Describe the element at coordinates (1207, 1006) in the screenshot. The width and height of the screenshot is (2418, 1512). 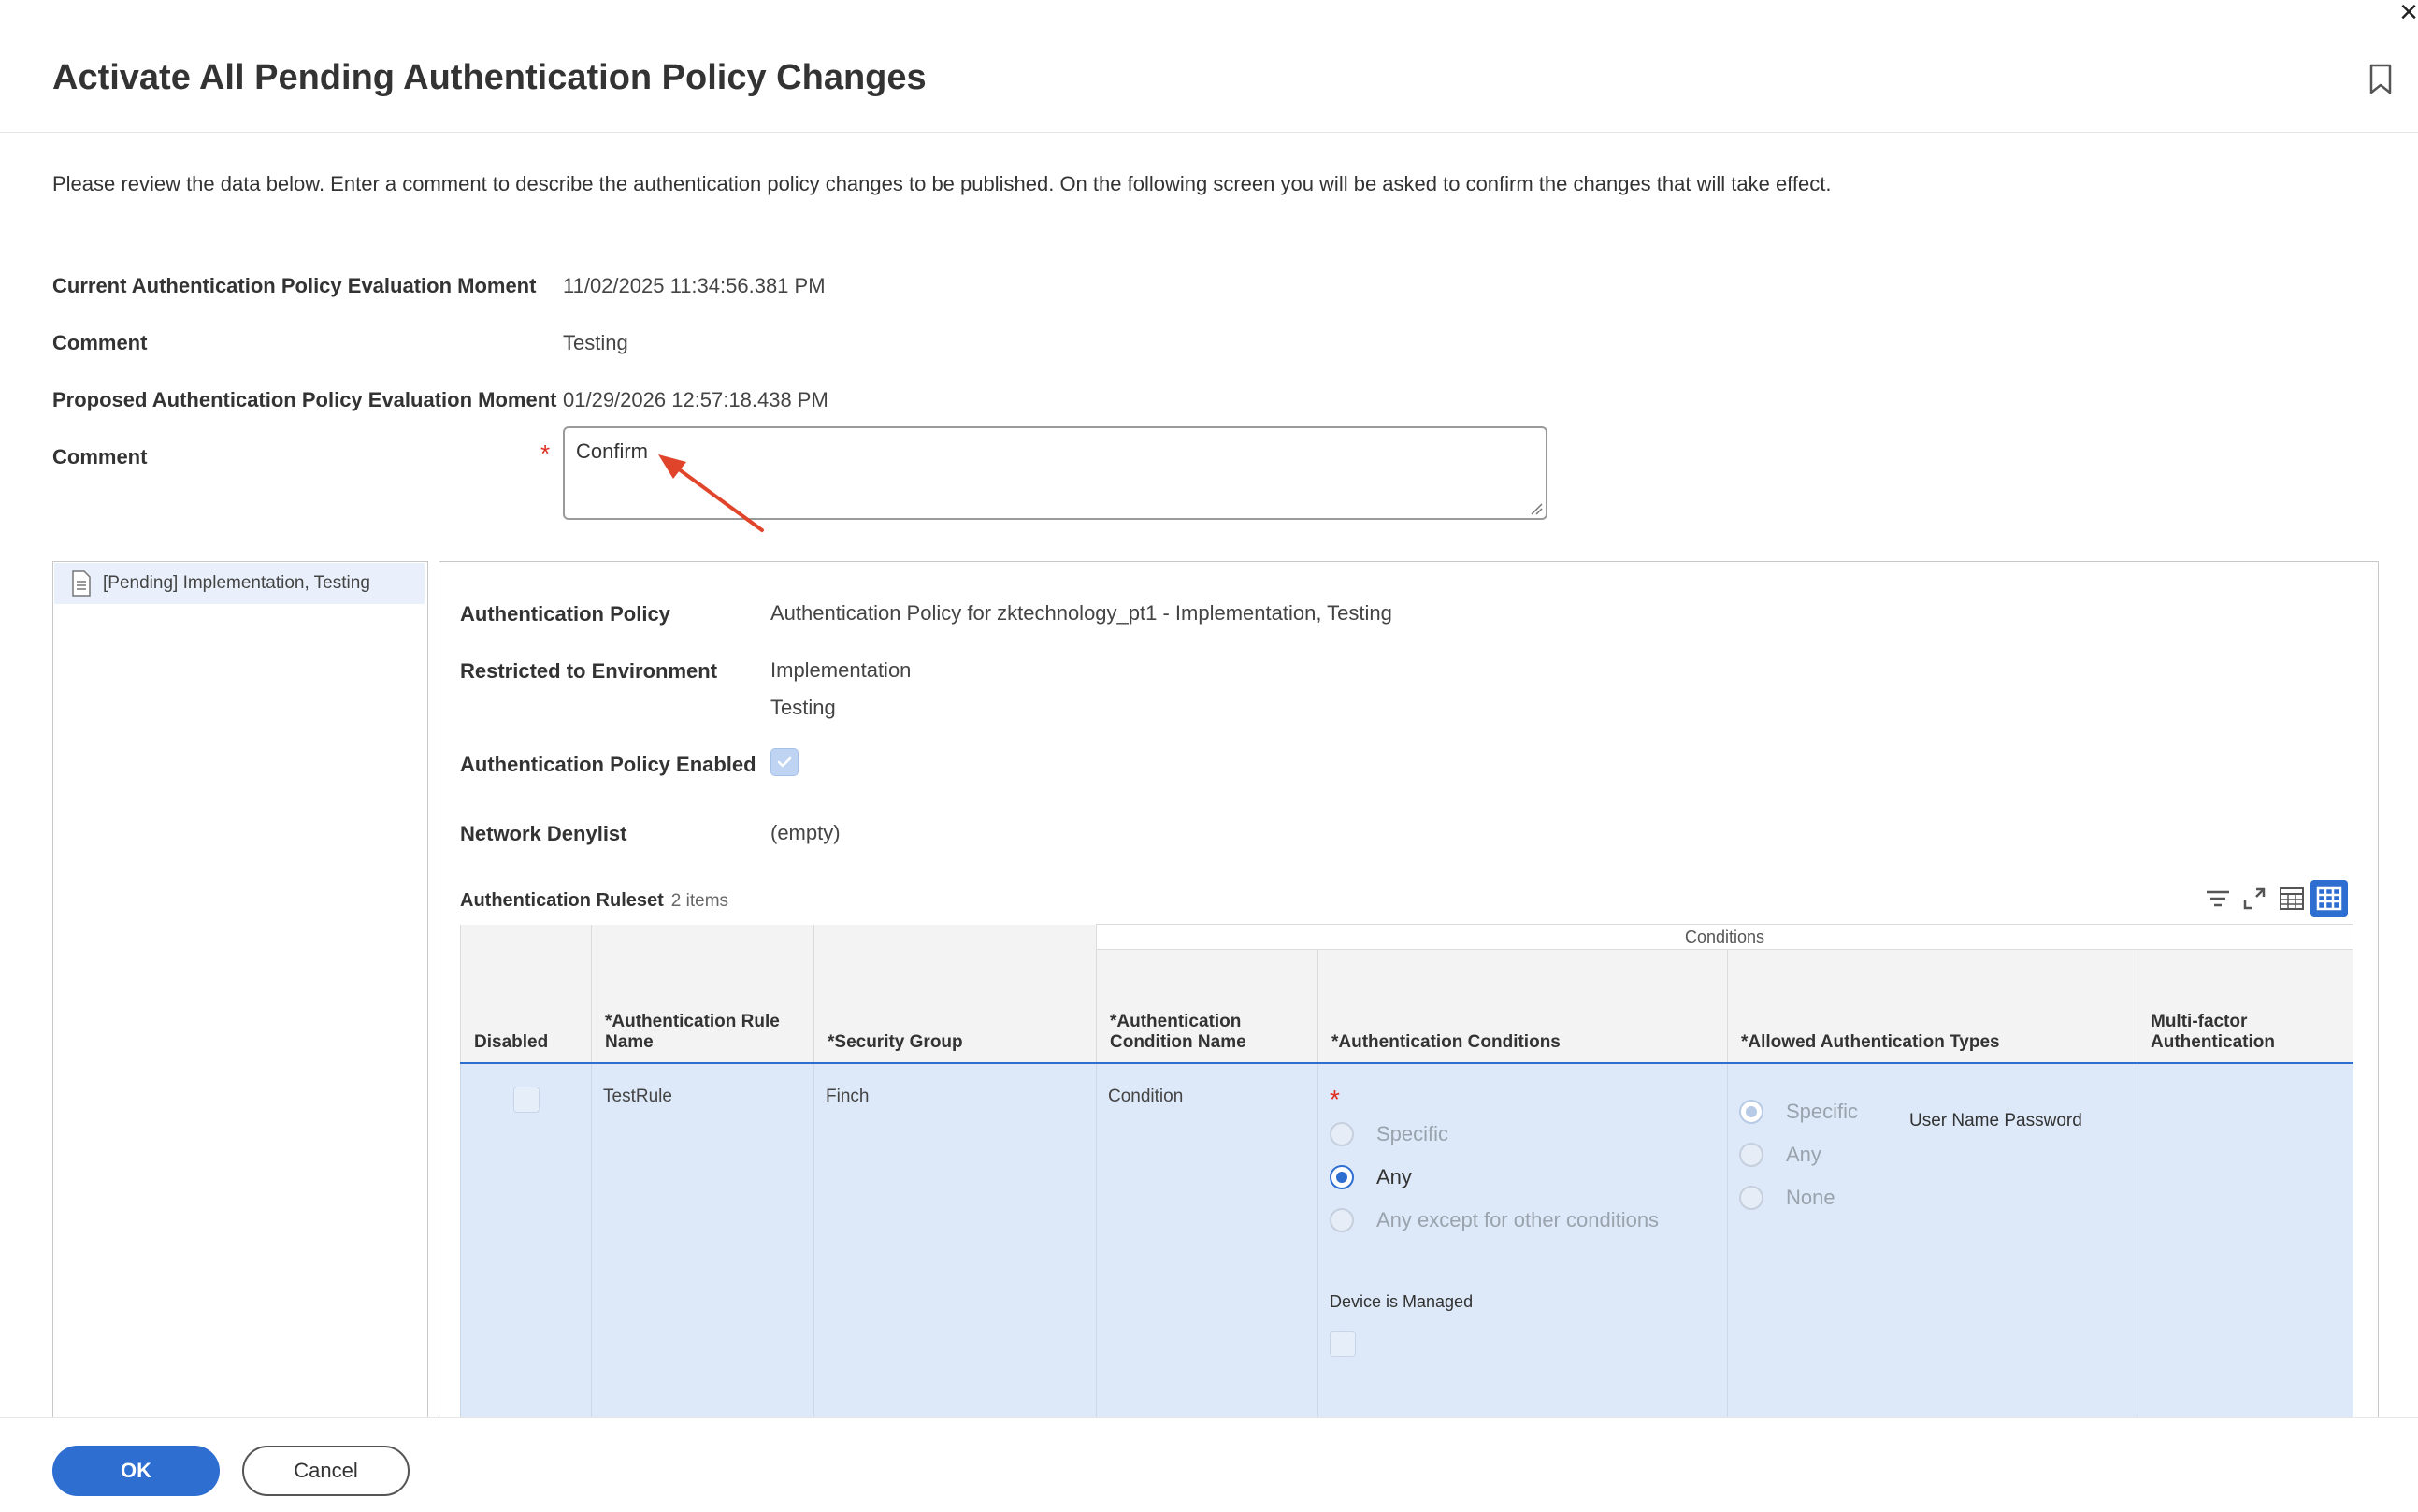
I see `col-condition-name: *Authentication Condition Name` at that location.